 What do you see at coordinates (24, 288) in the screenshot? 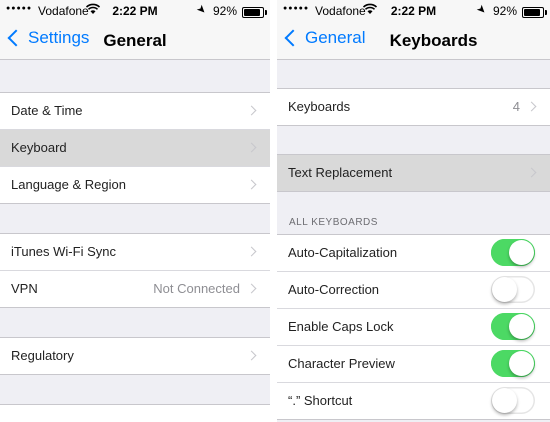
I see `row-label: VPN` at bounding box center [24, 288].